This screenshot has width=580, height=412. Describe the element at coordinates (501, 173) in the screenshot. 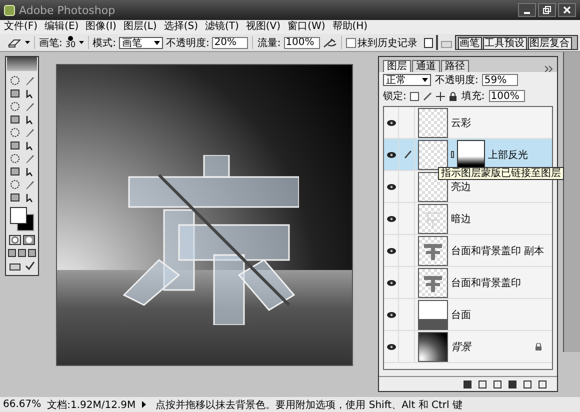

I see `tooltip: 指示图层蒙版已链接至图层` at that location.